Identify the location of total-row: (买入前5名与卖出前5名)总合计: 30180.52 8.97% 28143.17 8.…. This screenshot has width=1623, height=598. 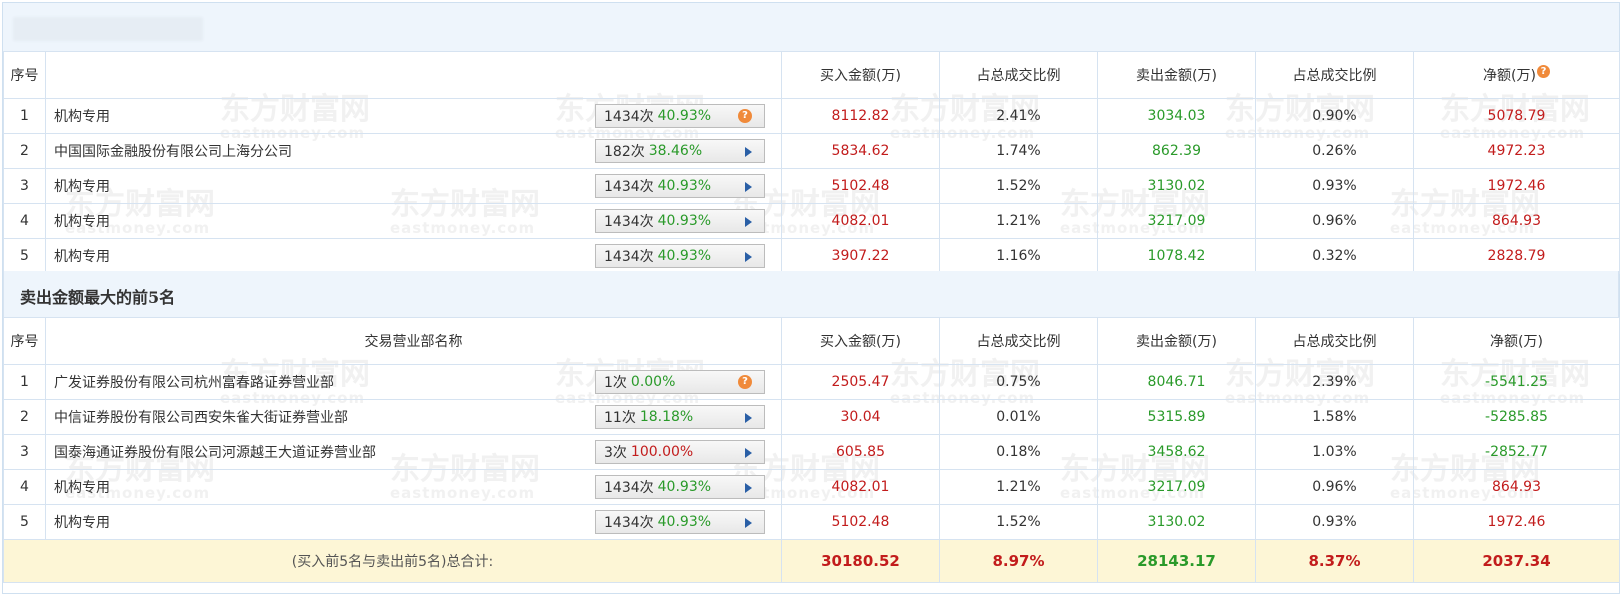
(811, 561).